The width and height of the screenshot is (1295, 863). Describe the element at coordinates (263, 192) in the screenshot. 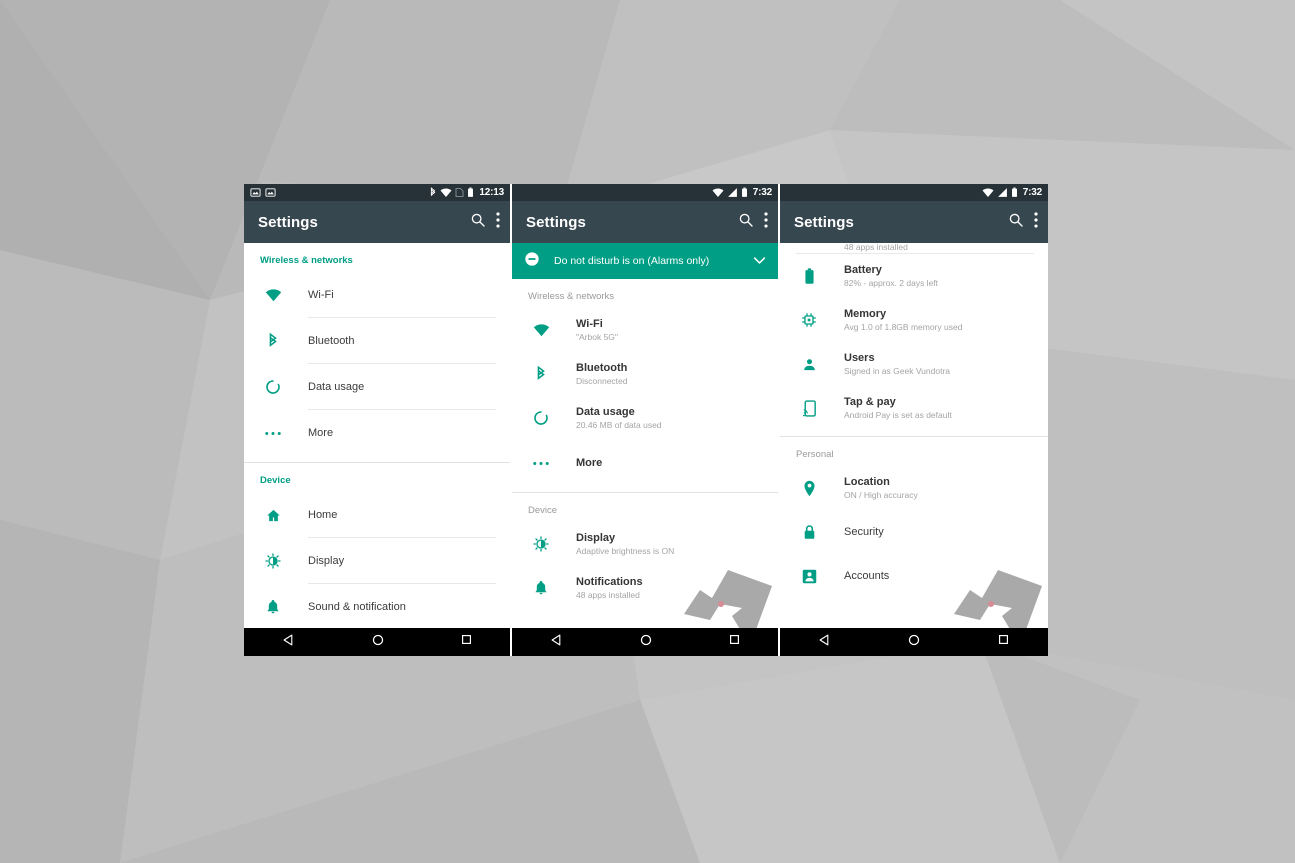

I see `status-left-icons` at that location.